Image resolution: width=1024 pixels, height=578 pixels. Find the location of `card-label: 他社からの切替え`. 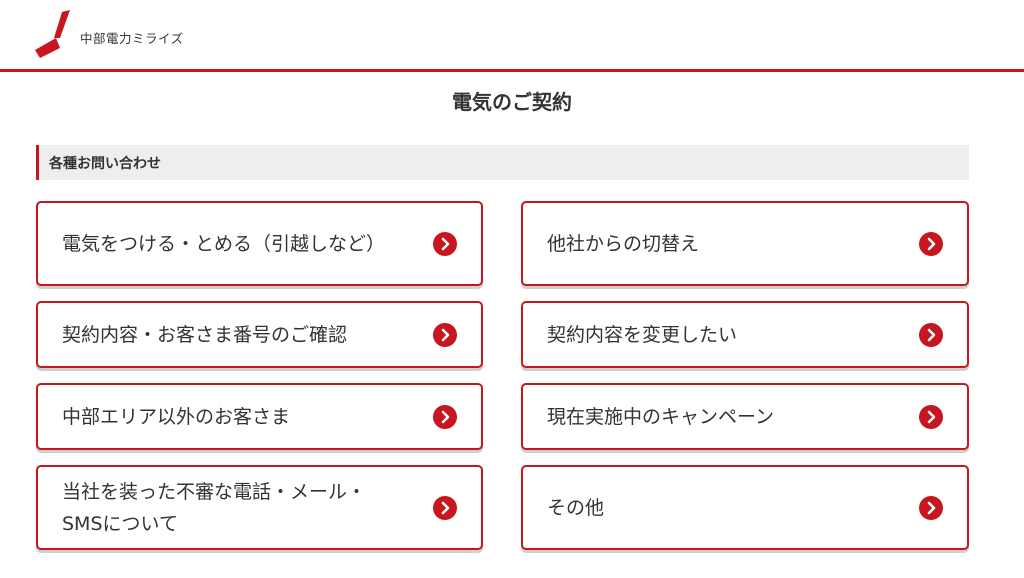

card-label: 他社からの切替え is located at coordinates (623, 243).